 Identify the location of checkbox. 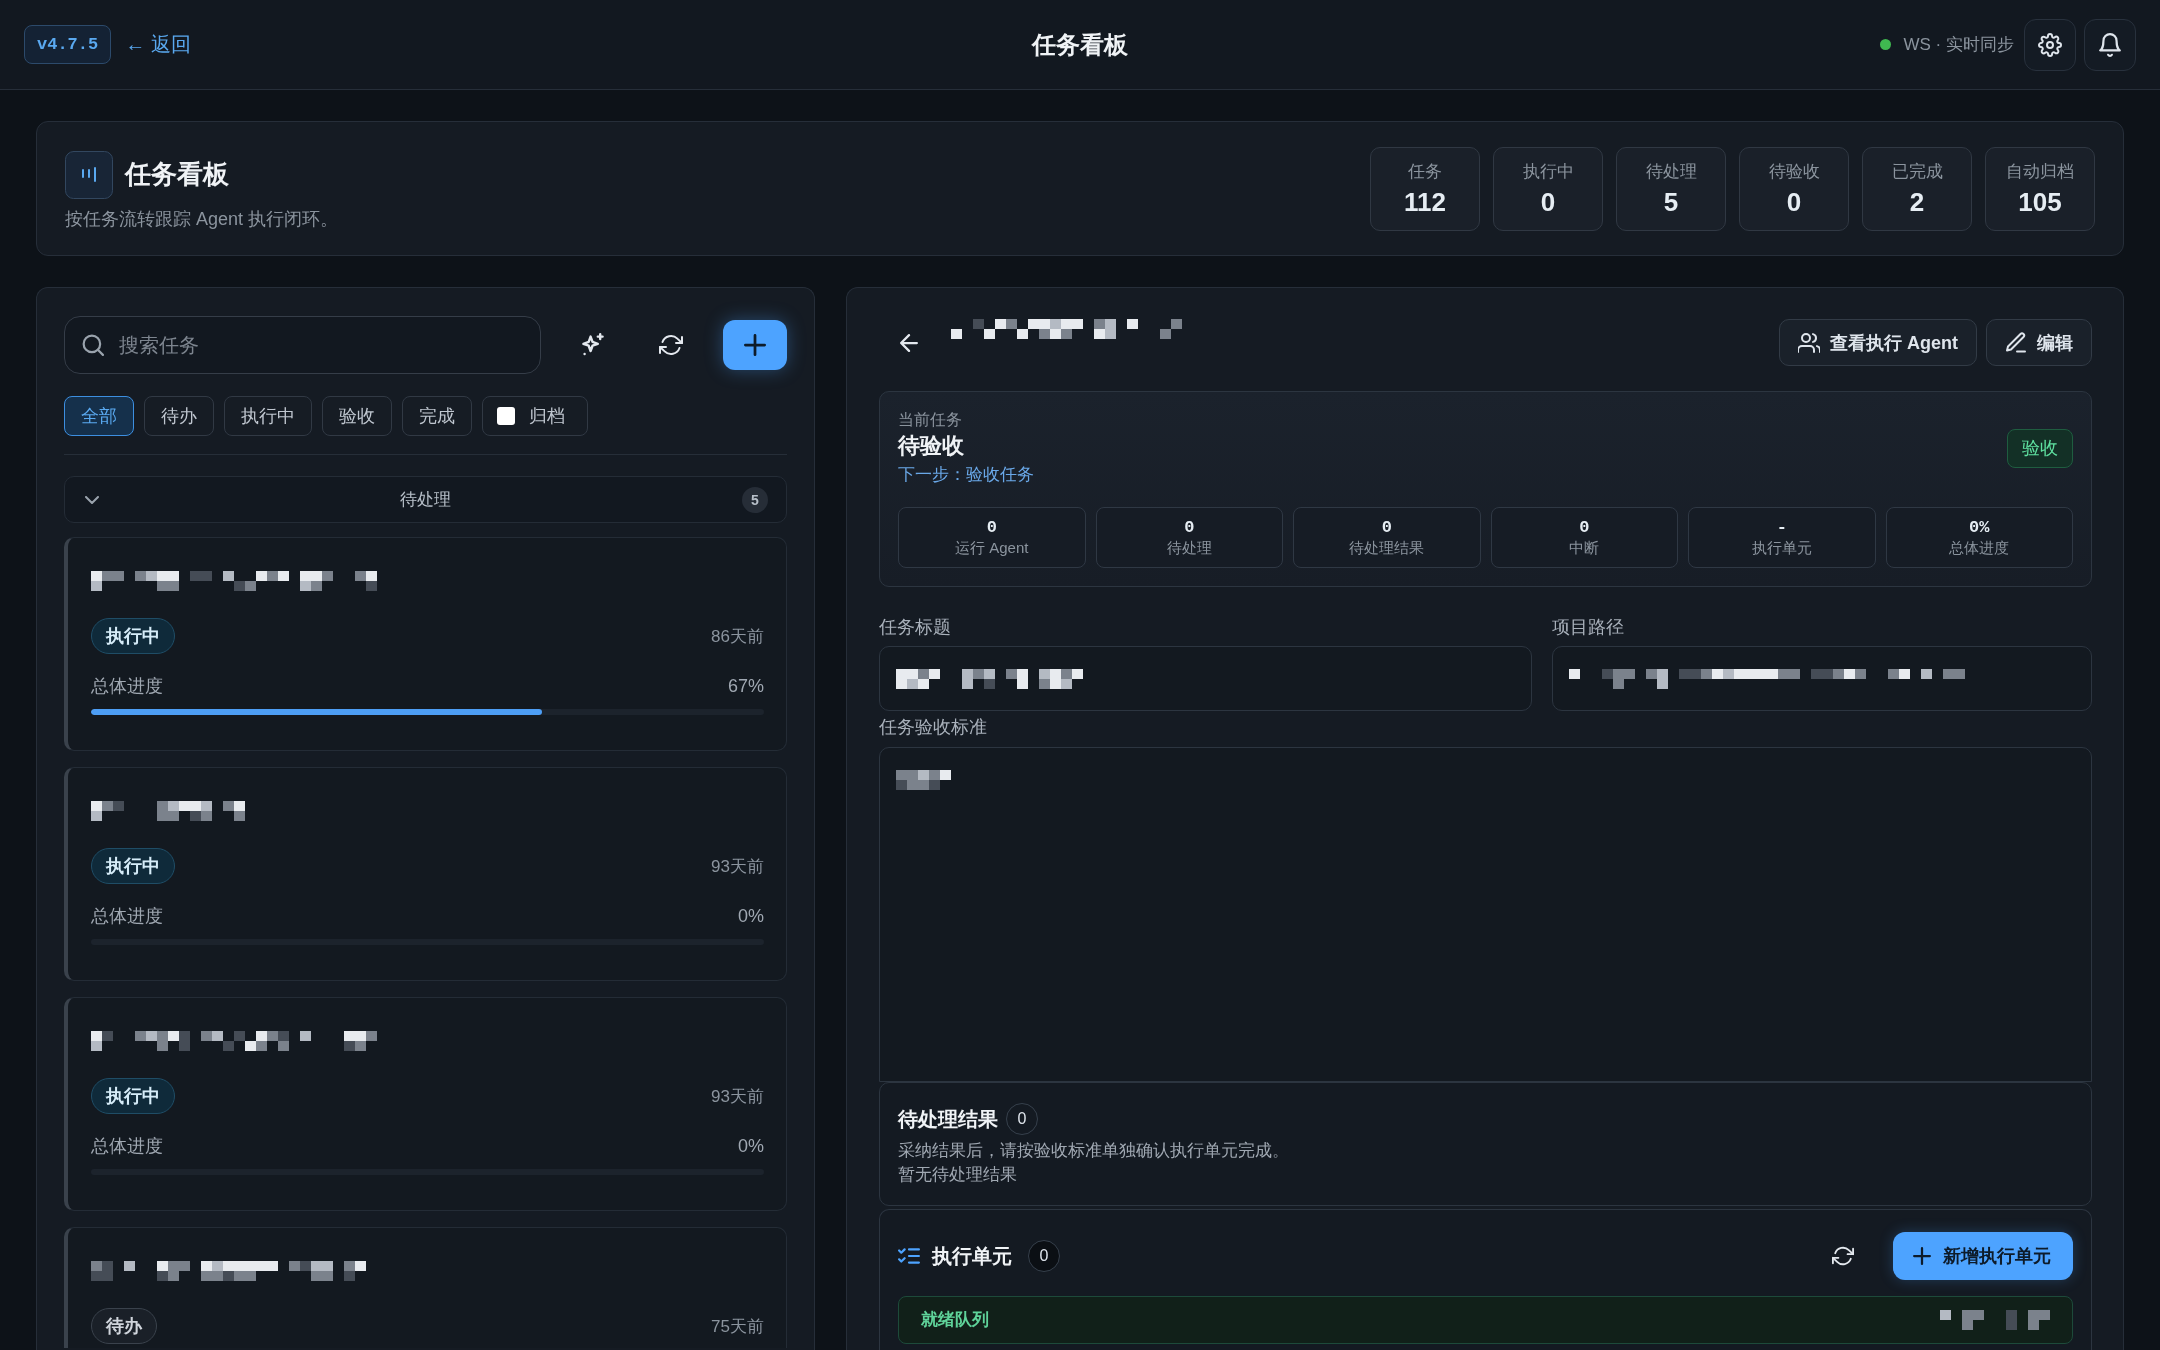
(506, 416).